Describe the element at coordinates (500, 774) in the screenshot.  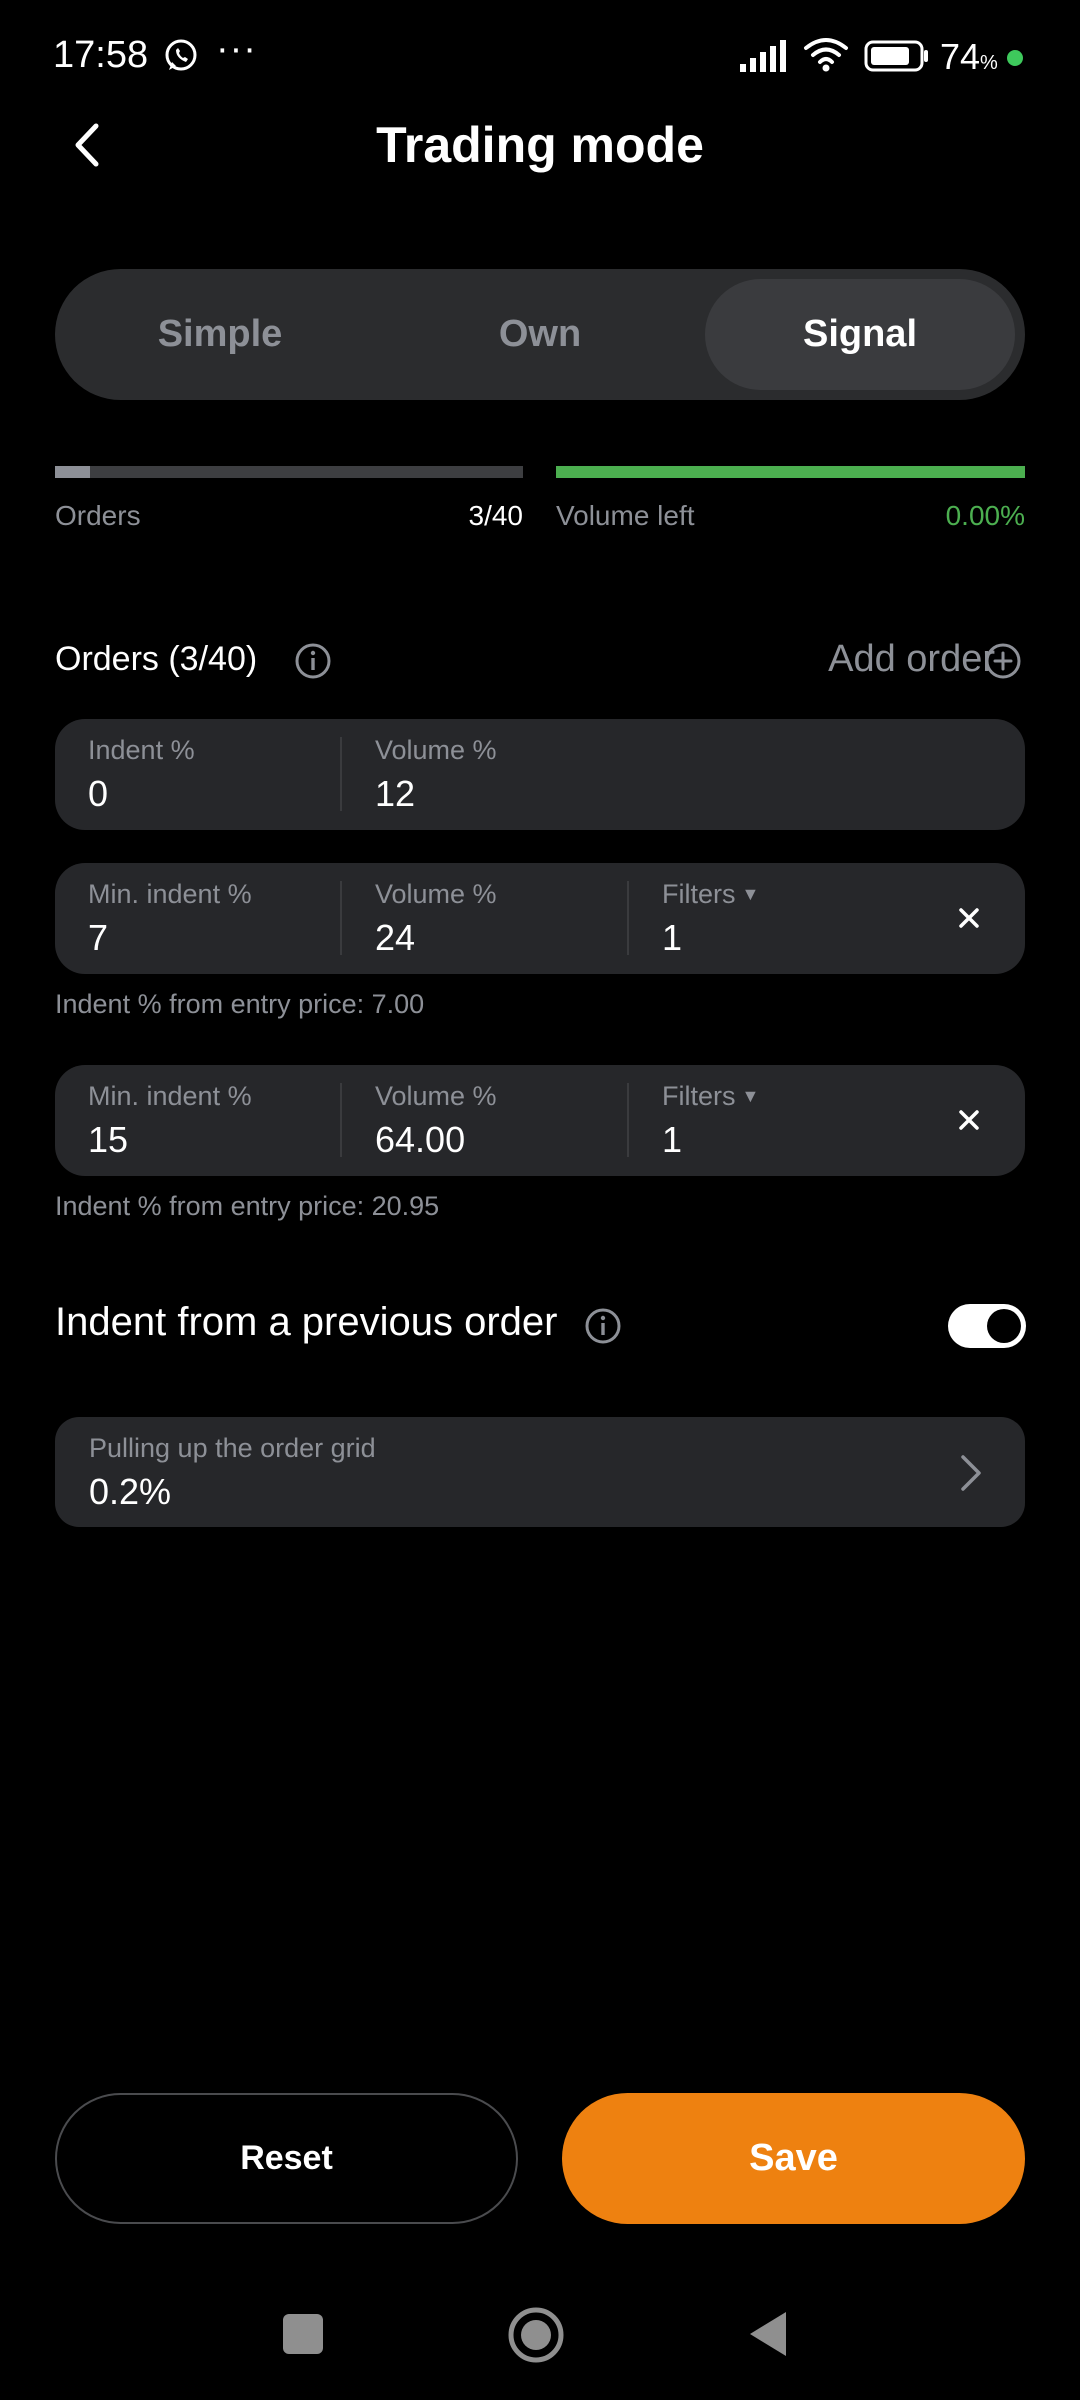
I see `volume-field: Volume % 12` at that location.